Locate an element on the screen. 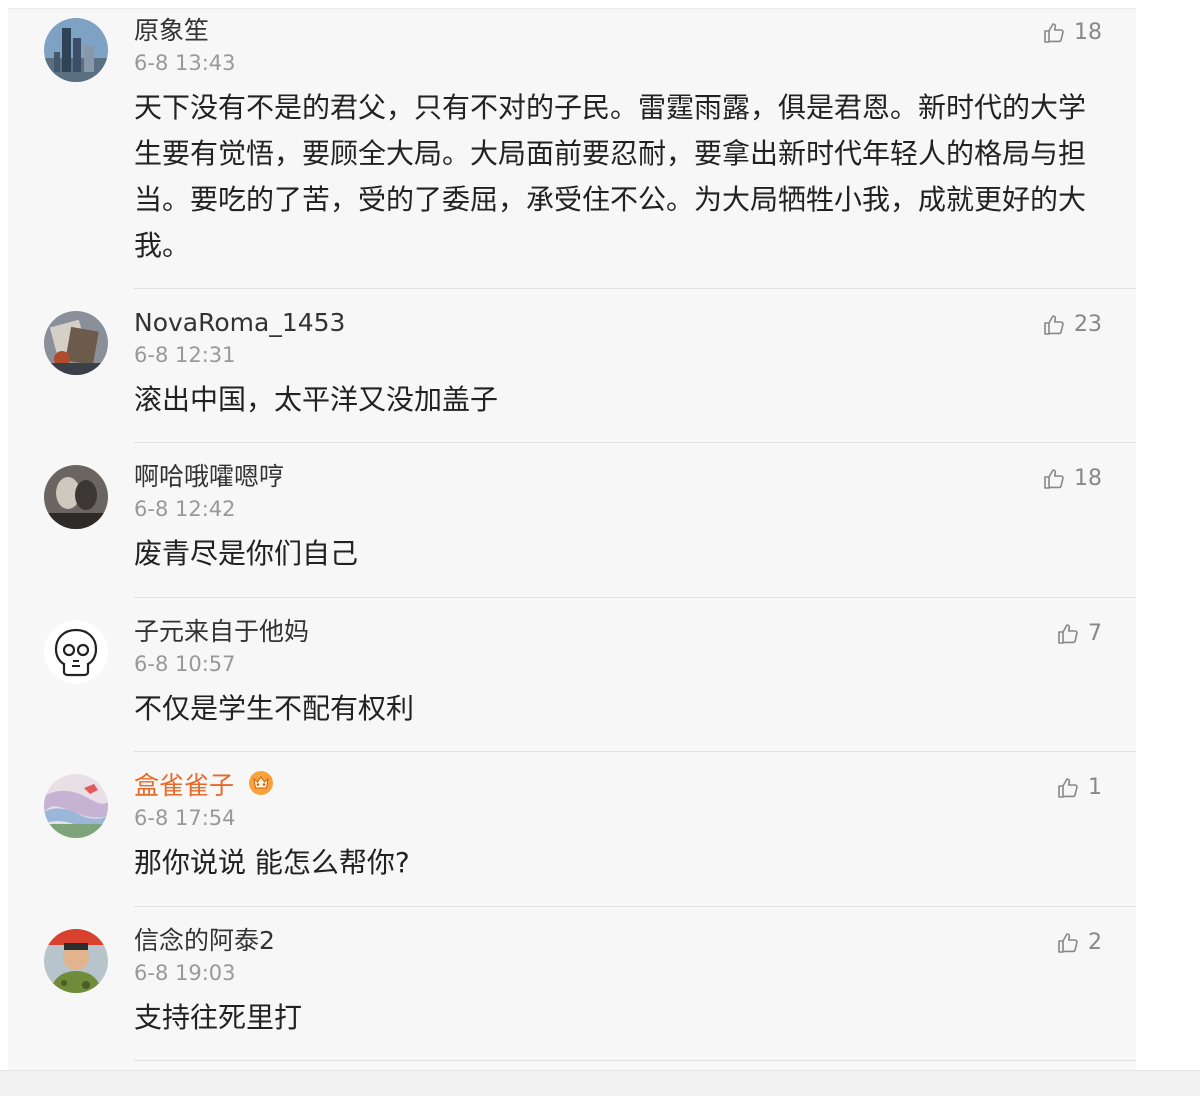 This screenshot has height=1096, width=1200. like-button: 23 is located at coordinates (1072, 325).